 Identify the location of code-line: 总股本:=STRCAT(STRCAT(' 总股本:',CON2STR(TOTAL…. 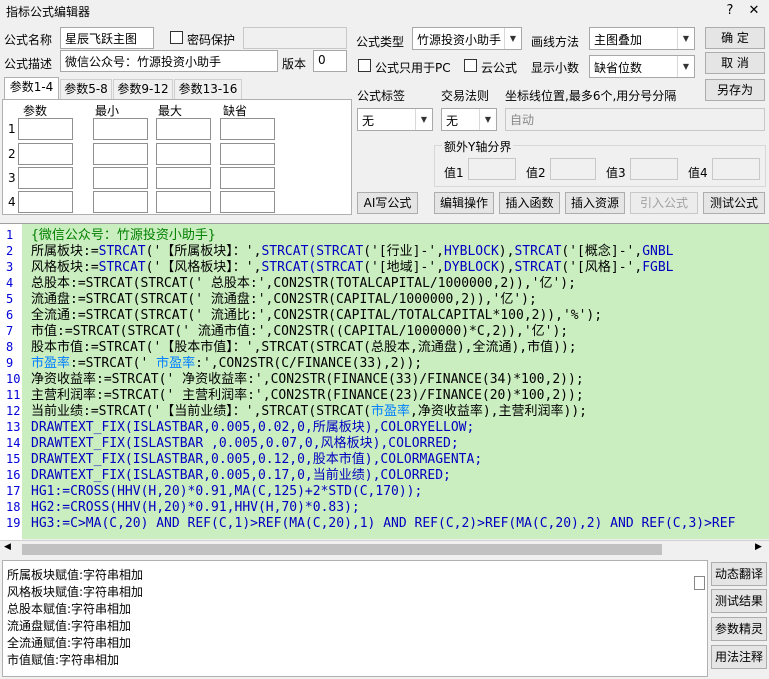
(303, 283).